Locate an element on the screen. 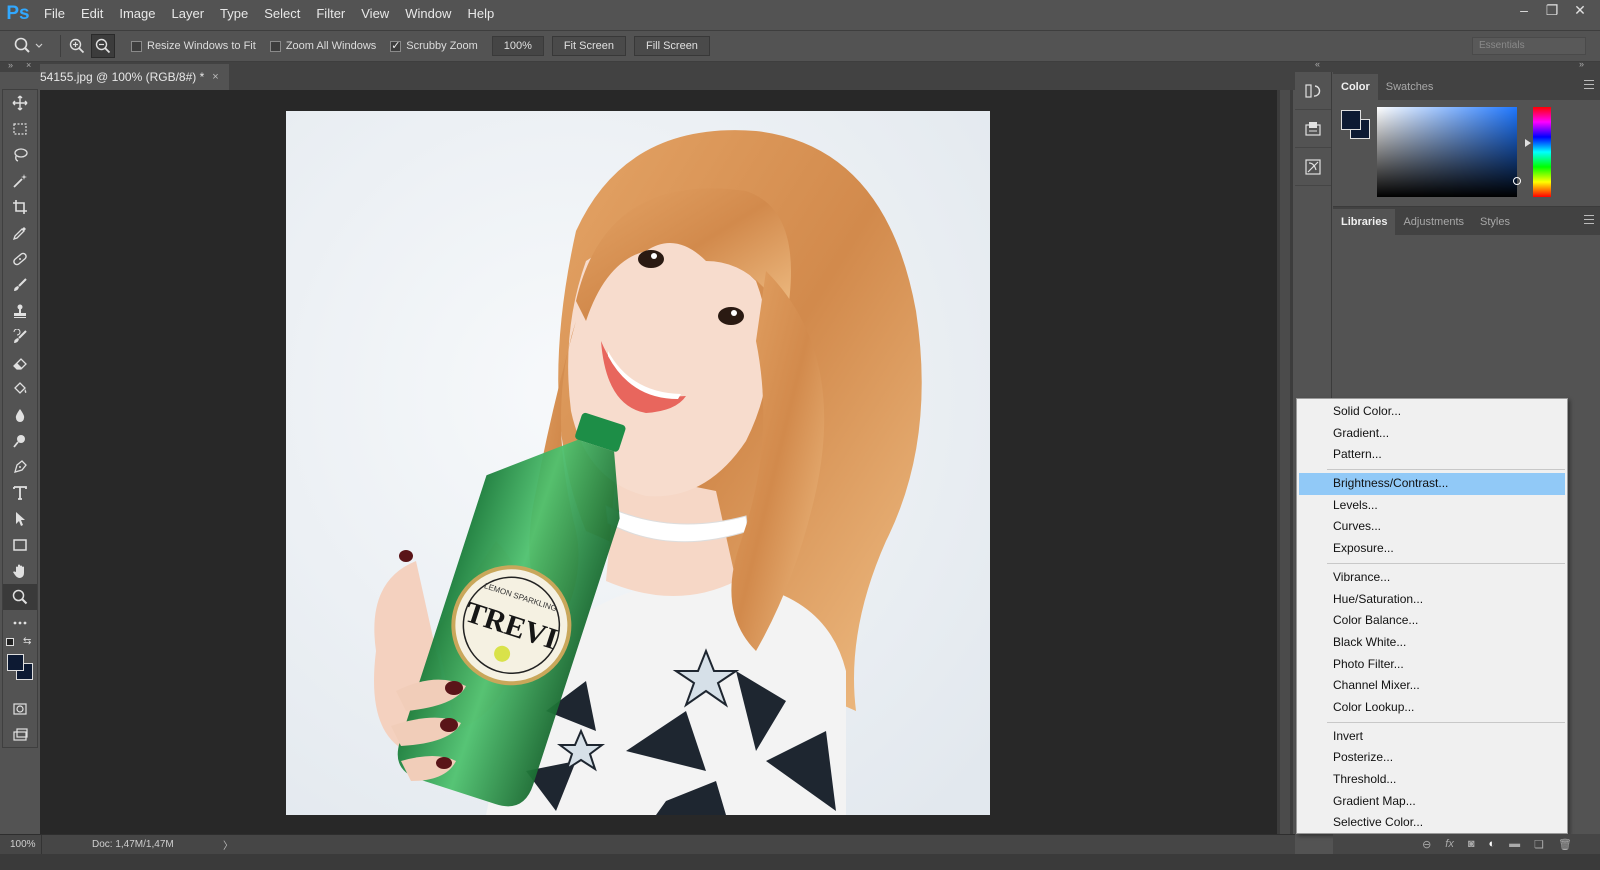  menu-view: View is located at coordinates (375, 14).